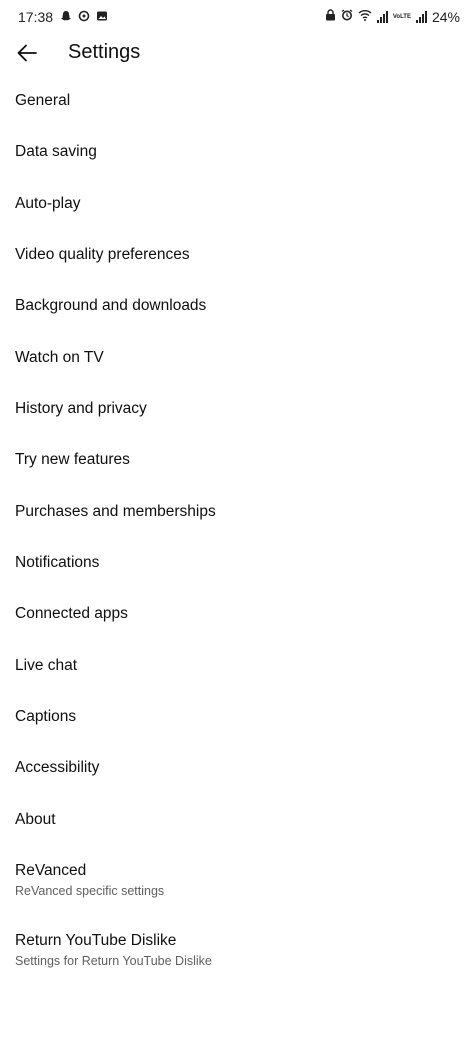 The image size is (474, 1053). I want to click on item-subtitle: Settings for Return YouTube Dislike, so click(113, 961).